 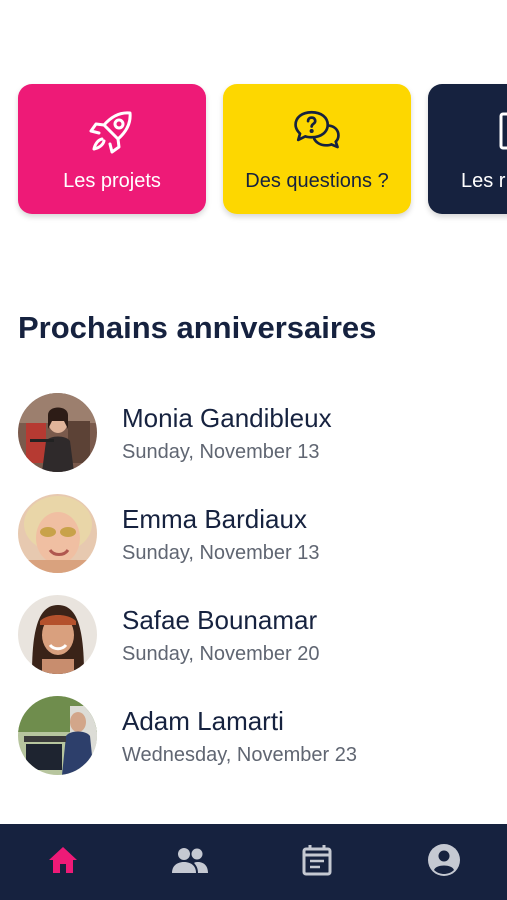 I want to click on projects-card: Les projets, so click(x=112, y=149).